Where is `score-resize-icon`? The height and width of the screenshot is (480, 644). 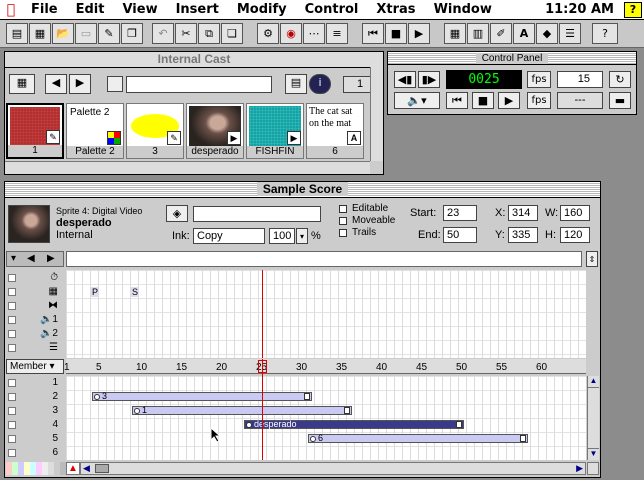 score-resize-icon is located at coordinates (593, 468).